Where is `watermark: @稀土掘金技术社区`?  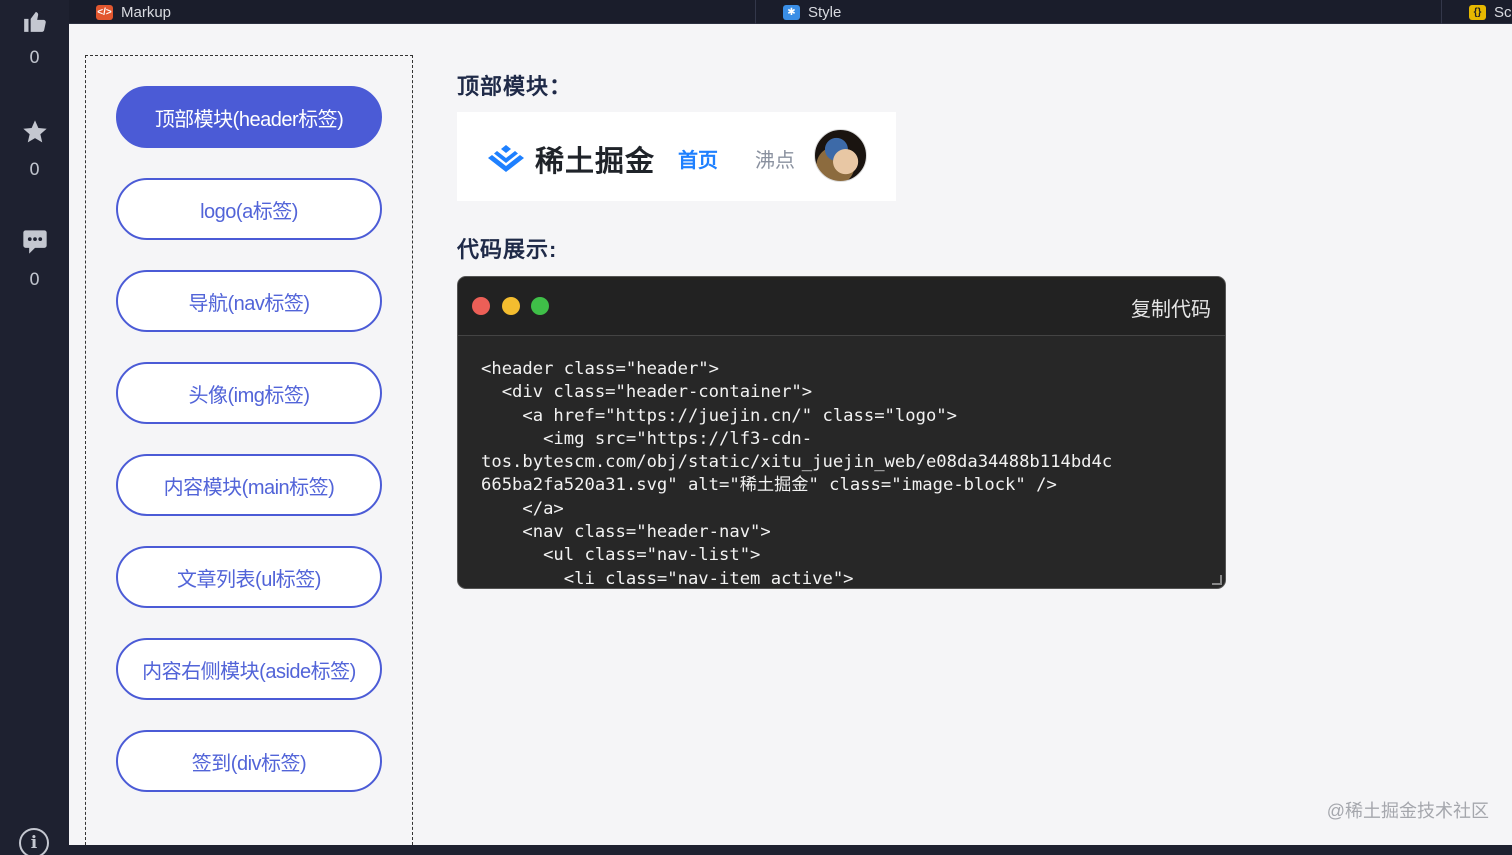
watermark: @稀土掘金技术社区 is located at coordinates (1407, 811).